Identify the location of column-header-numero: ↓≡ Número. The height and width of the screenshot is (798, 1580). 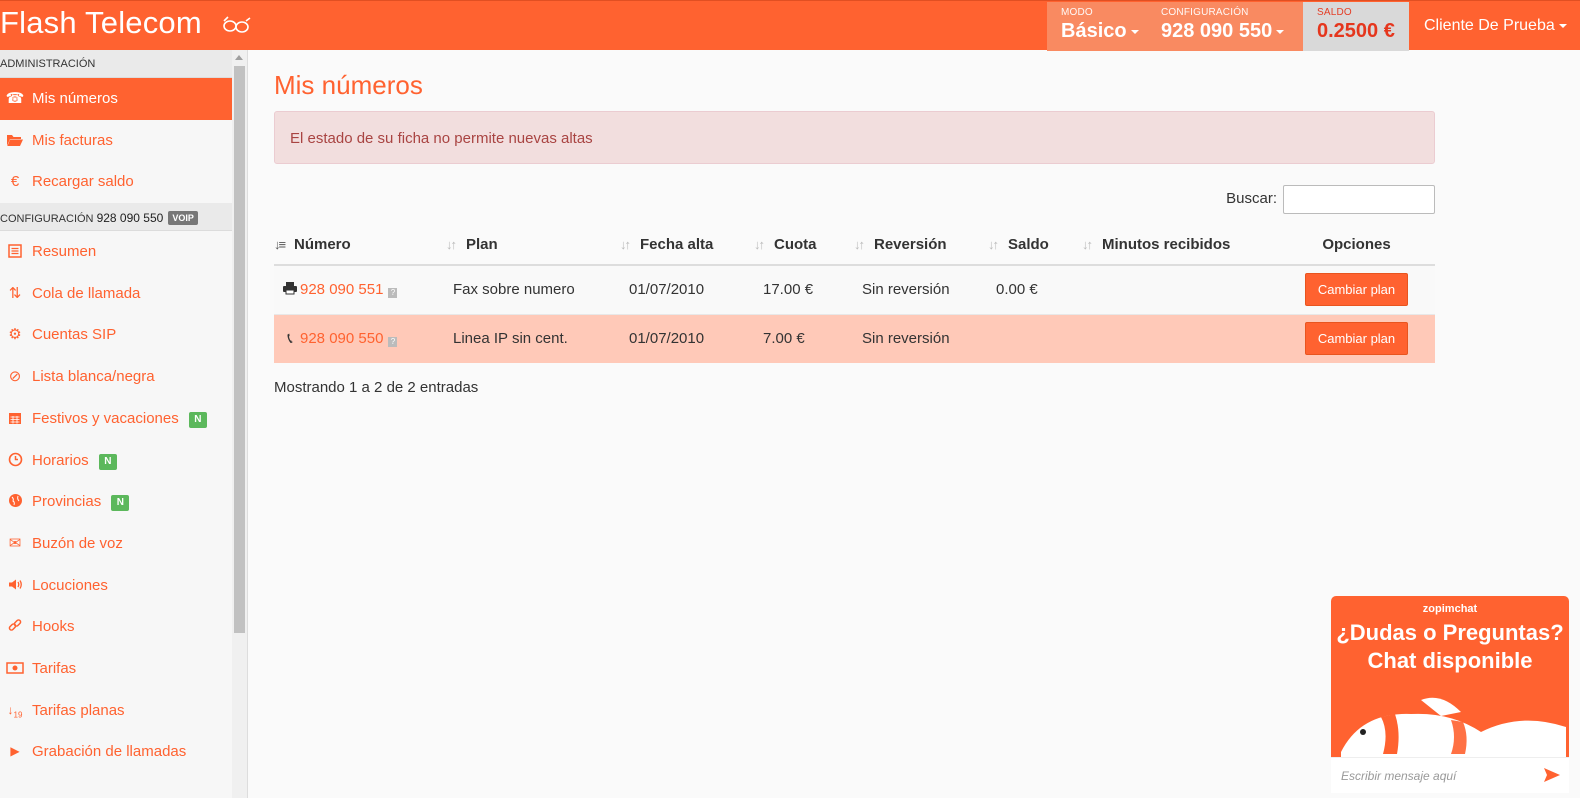
(360, 245).